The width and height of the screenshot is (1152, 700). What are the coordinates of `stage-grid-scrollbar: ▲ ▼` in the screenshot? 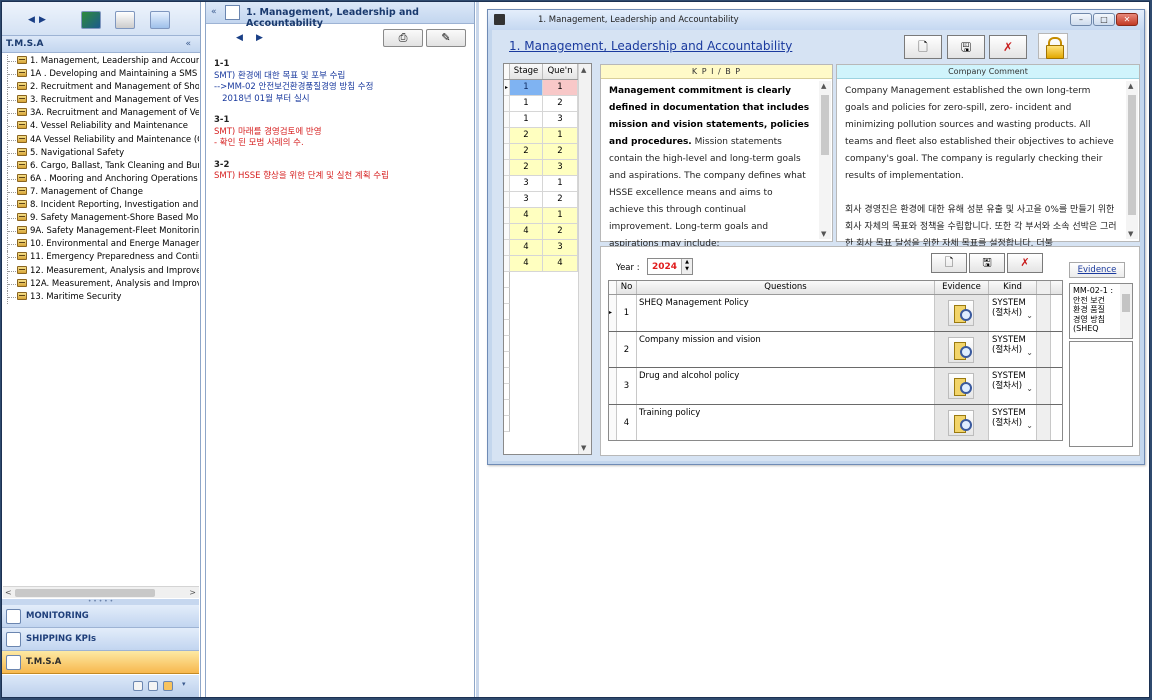 It's located at (584, 259).